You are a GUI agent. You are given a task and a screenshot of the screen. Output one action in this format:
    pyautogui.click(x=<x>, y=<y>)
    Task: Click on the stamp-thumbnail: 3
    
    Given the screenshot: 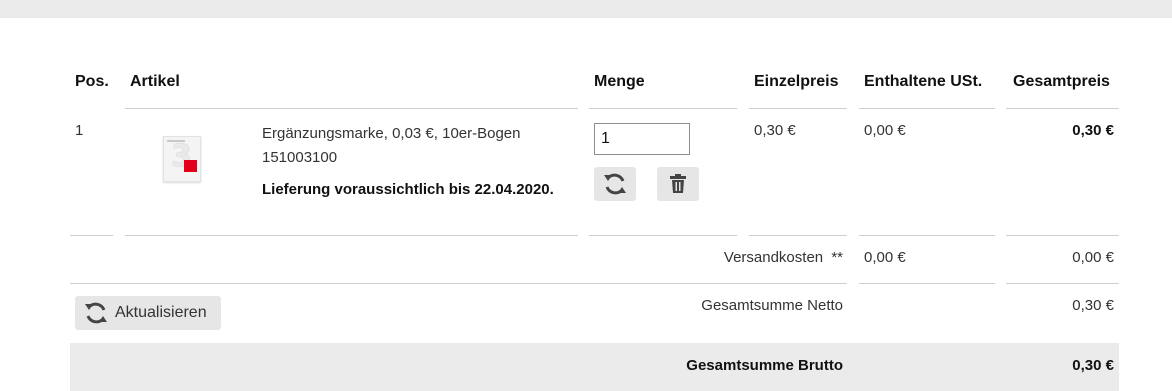 What is the action you would take?
    pyautogui.click(x=182, y=159)
    